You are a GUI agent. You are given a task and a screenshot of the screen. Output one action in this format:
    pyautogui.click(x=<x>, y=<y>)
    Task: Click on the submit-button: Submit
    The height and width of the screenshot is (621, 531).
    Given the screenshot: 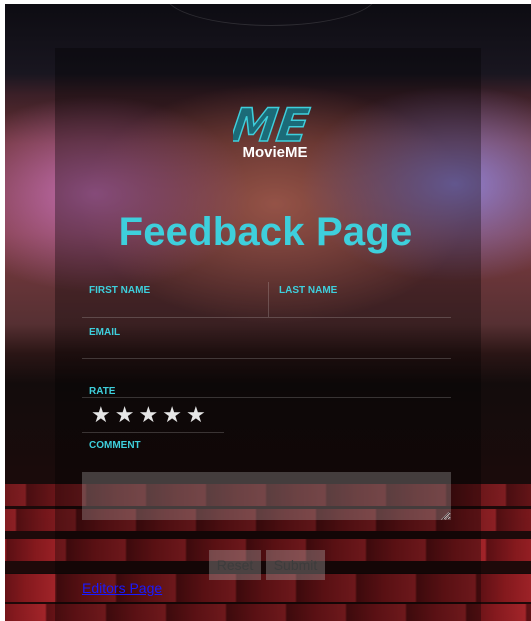 What is the action you would take?
    pyautogui.click(x=295, y=565)
    